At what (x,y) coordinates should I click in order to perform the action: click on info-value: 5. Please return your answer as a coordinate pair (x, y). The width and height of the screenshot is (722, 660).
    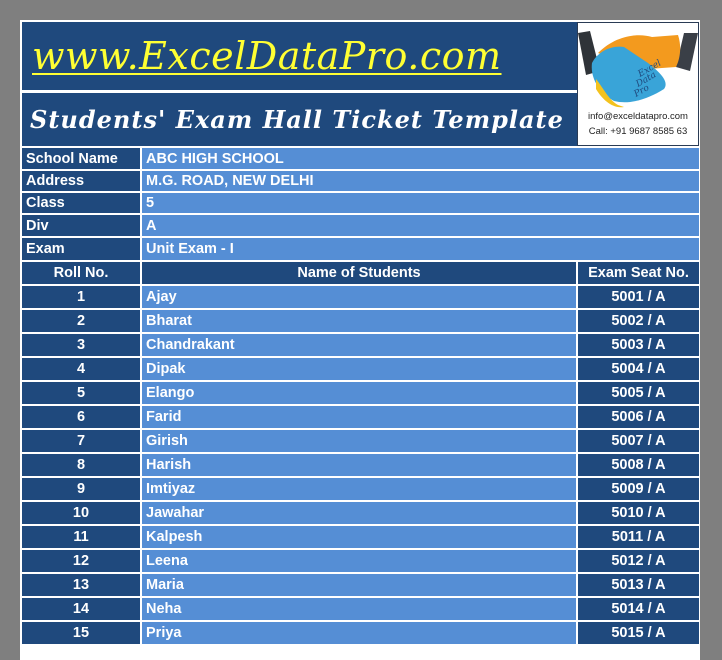
    Looking at the image, I should click on (420, 203).